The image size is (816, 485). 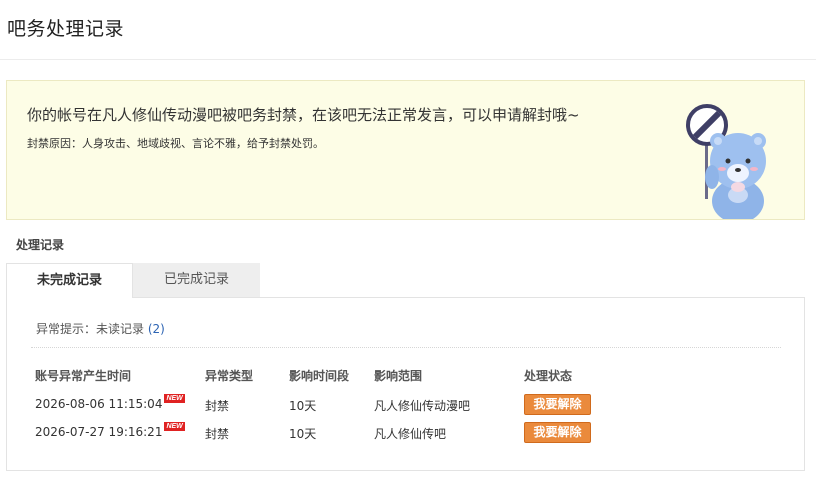 What do you see at coordinates (303, 115) in the screenshot?
I see `ban-notice-text: 你的帐号在凡人修仙传动漫吧被吧务封禁，在该吧无法正常发言，可以申请解封哦~` at bounding box center [303, 115].